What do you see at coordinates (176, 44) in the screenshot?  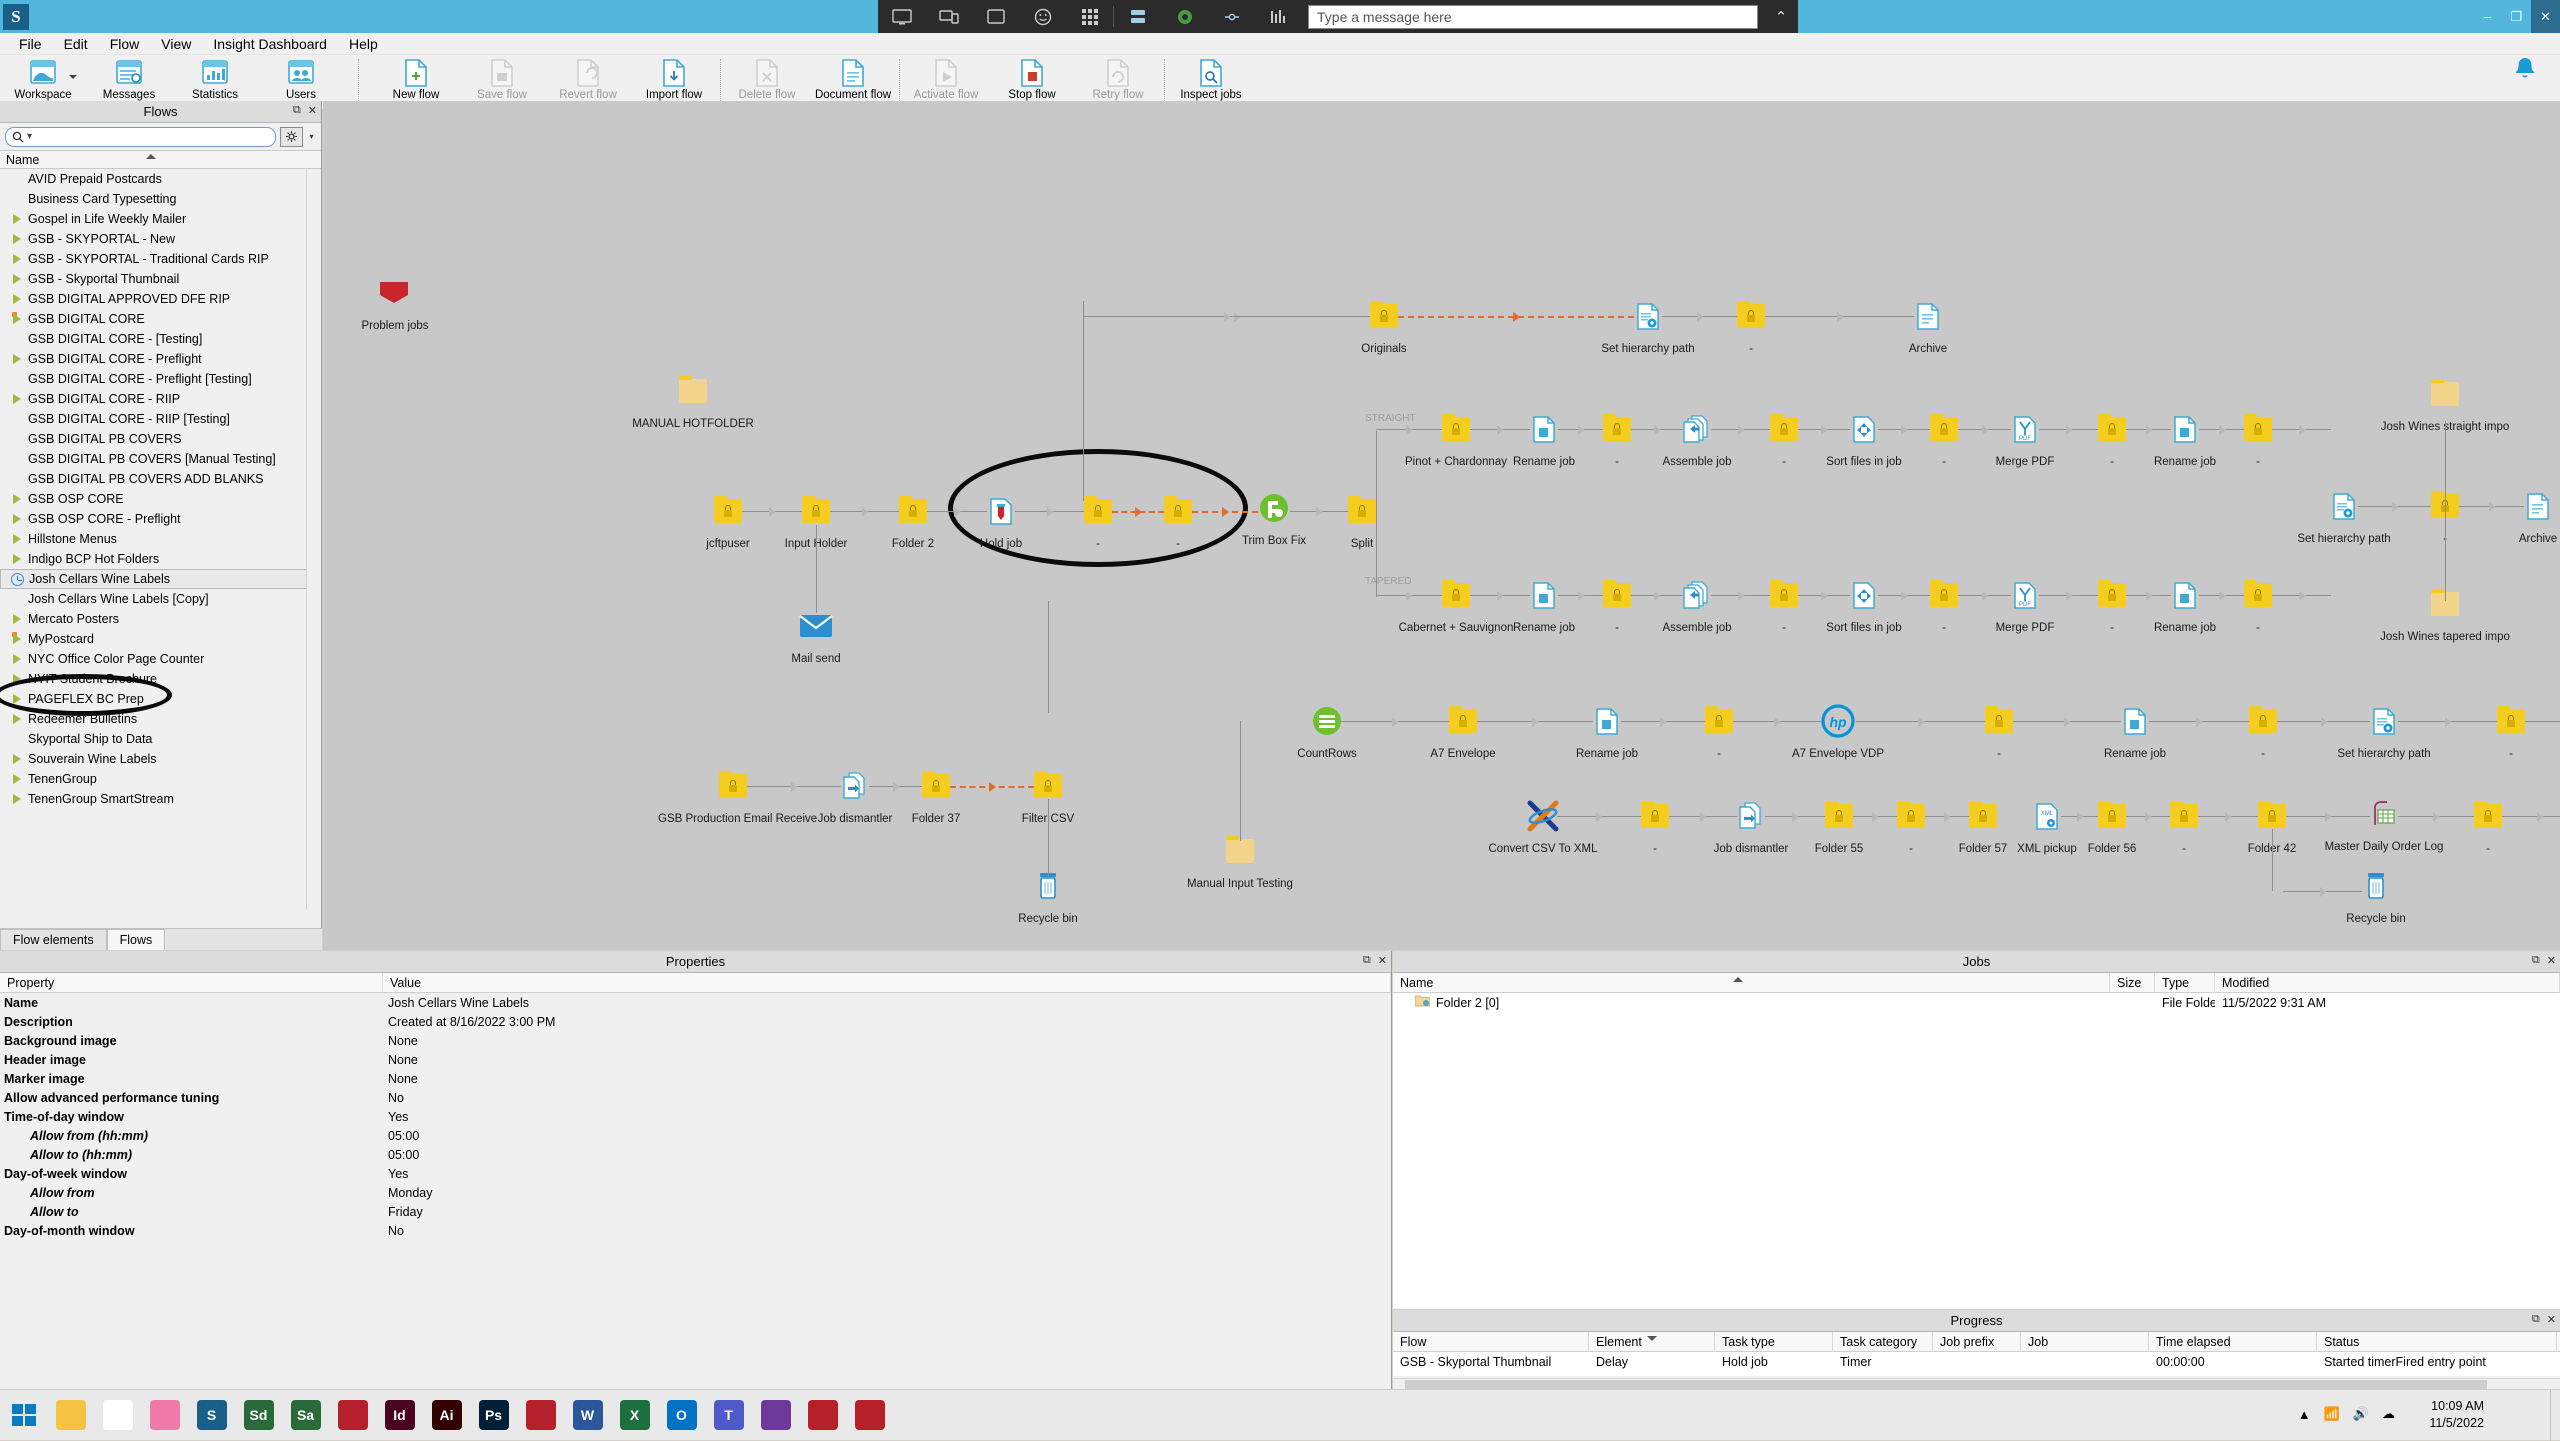 I see `menu-item-view: View` at bounding box center [176, 44].